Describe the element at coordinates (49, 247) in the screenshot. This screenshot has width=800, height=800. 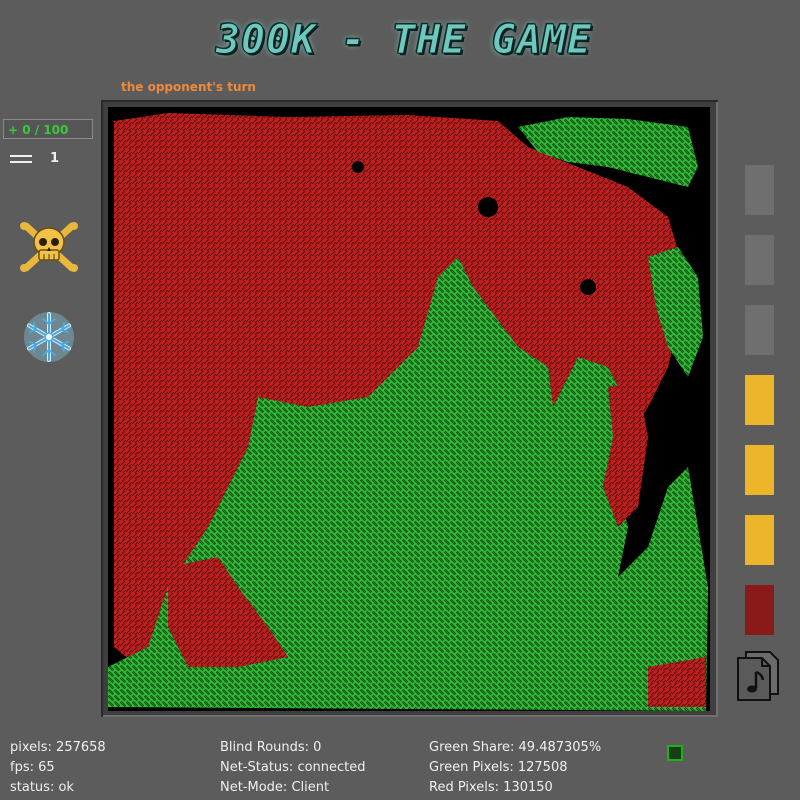
I see `skull-crossbones-icon` at that location.